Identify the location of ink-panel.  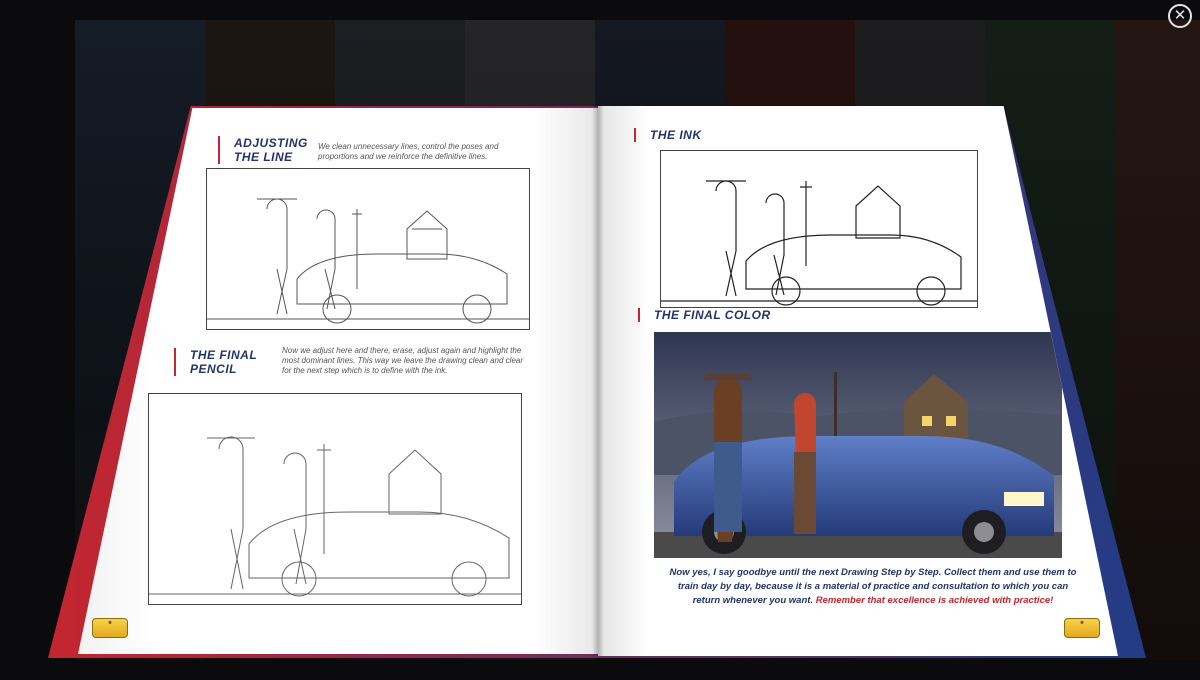
(819, 229).